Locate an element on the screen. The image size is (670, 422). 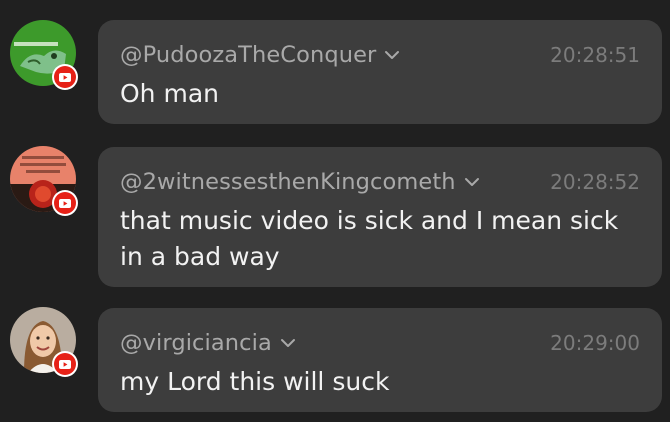
author-name: @2witnessesthenKingcometh is located at coordinates (288, 182).